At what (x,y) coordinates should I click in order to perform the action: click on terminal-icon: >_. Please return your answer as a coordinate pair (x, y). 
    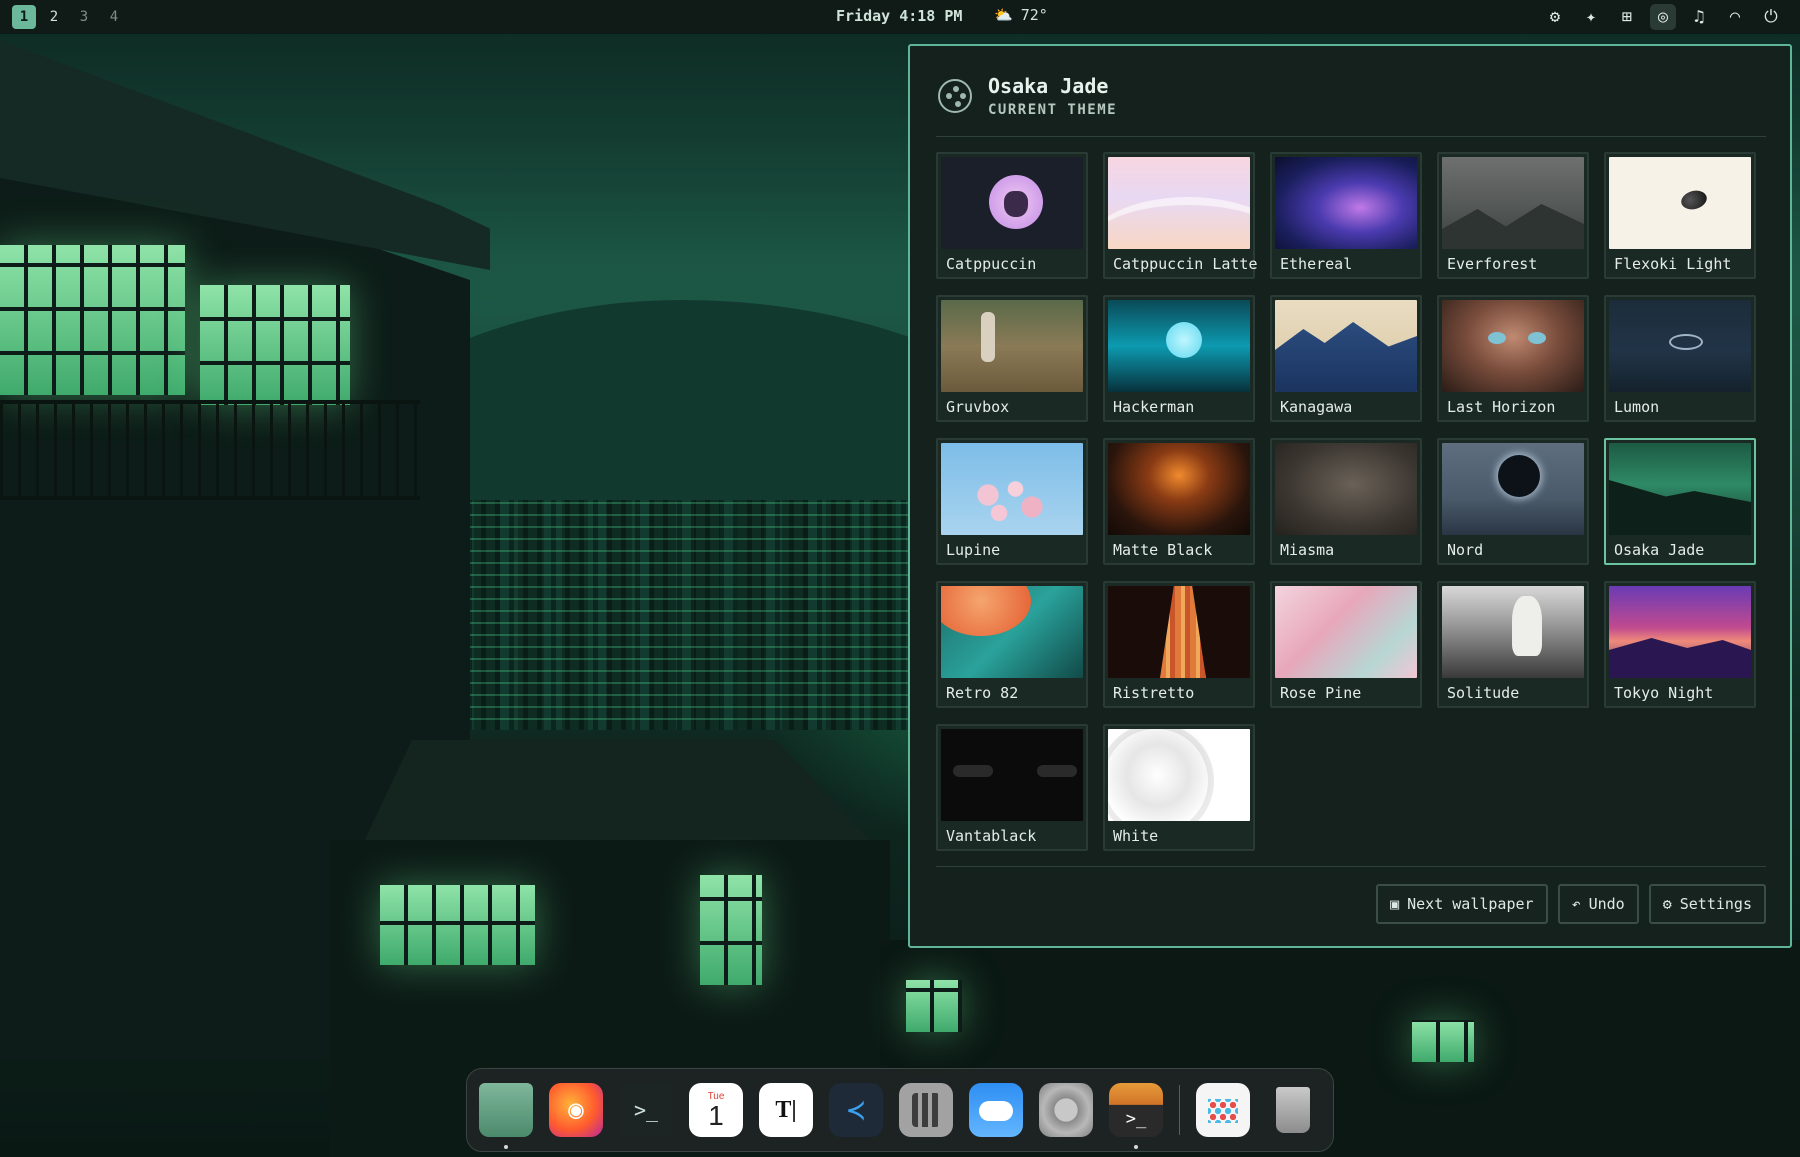
    Looking at the image, I should click on (646, 1110).